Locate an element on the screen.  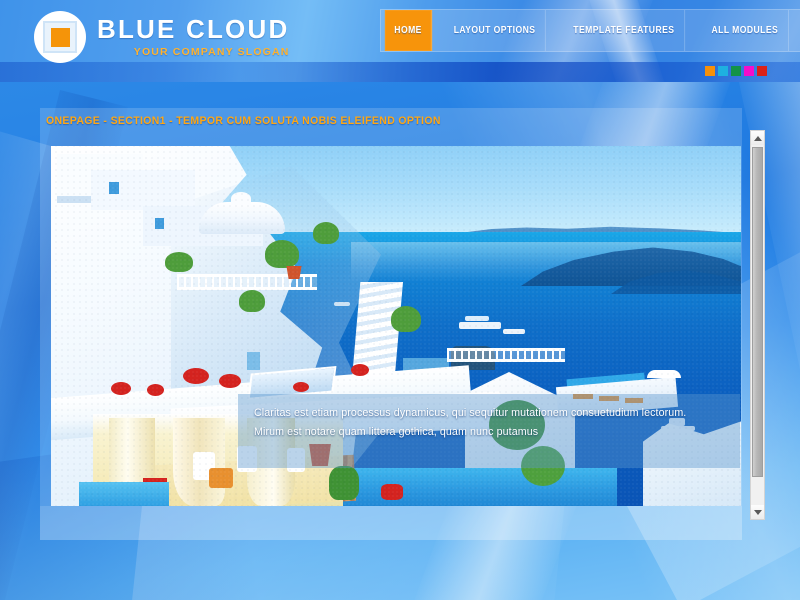
brand-slogan: YOUR COMPANY SLOGAN is located at coordinates (211, 52).